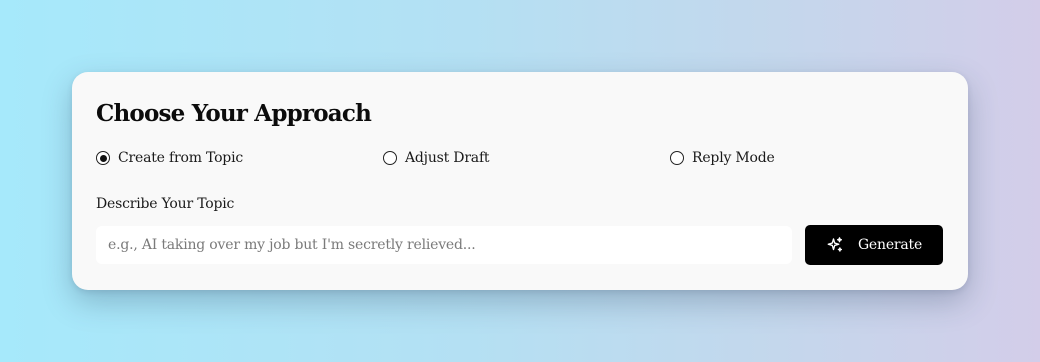  Describe the element at coordinates (234, 113) in the screenshot. I see `card-title: Choose Your Approach` at that location.